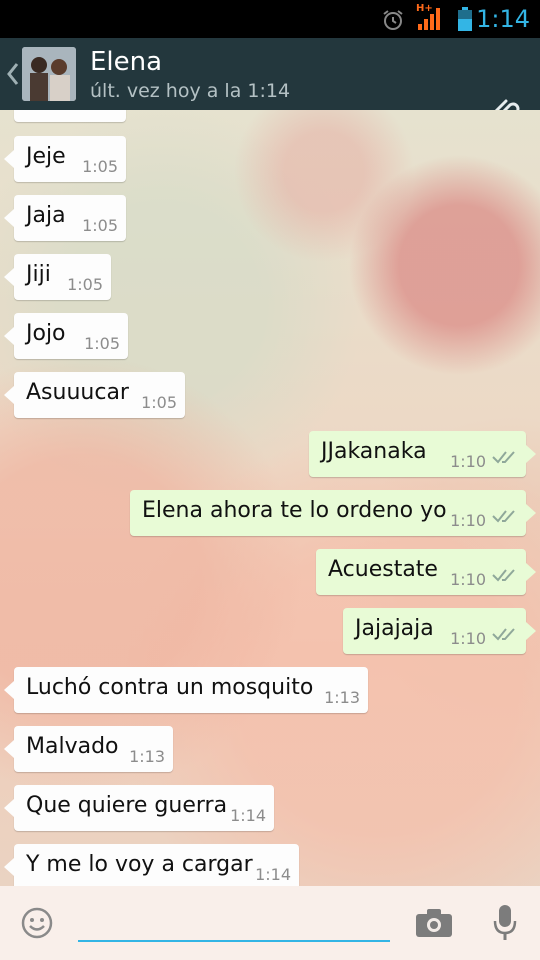  I want to click on battery-icon, so click(465, 21).